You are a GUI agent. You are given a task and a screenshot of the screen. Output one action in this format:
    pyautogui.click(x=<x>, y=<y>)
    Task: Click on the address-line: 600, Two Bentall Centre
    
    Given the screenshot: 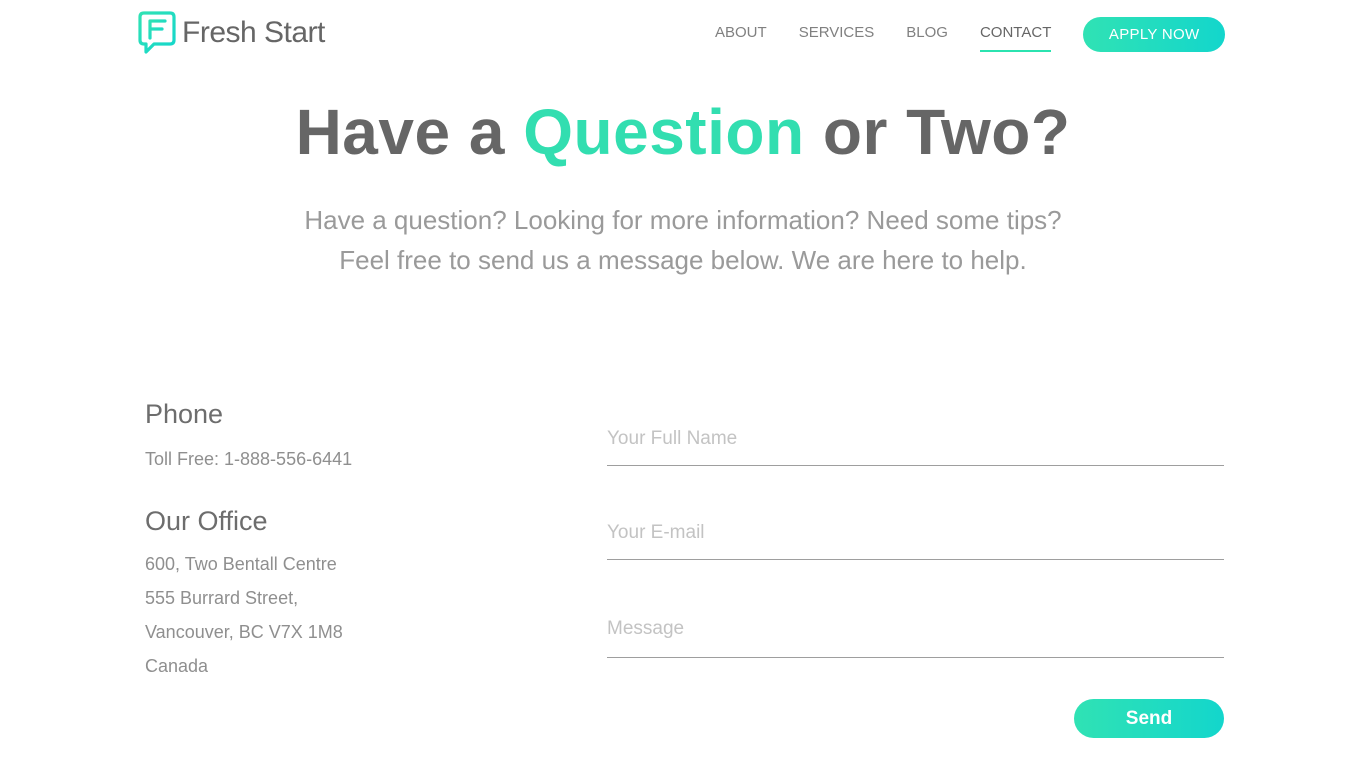 What is the action you would take?
    pyautogui.click(x=241, y=564)
    